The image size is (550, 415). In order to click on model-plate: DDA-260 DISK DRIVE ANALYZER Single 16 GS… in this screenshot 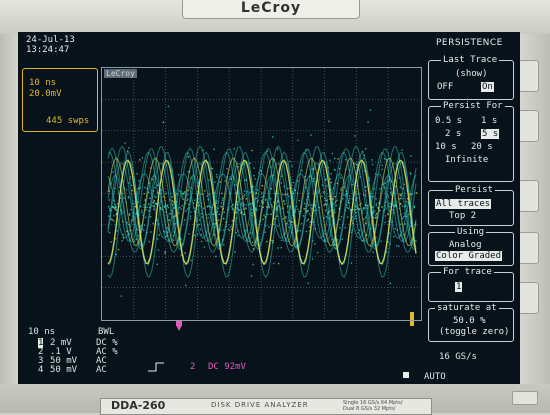, I will do `click(266, 406)`.